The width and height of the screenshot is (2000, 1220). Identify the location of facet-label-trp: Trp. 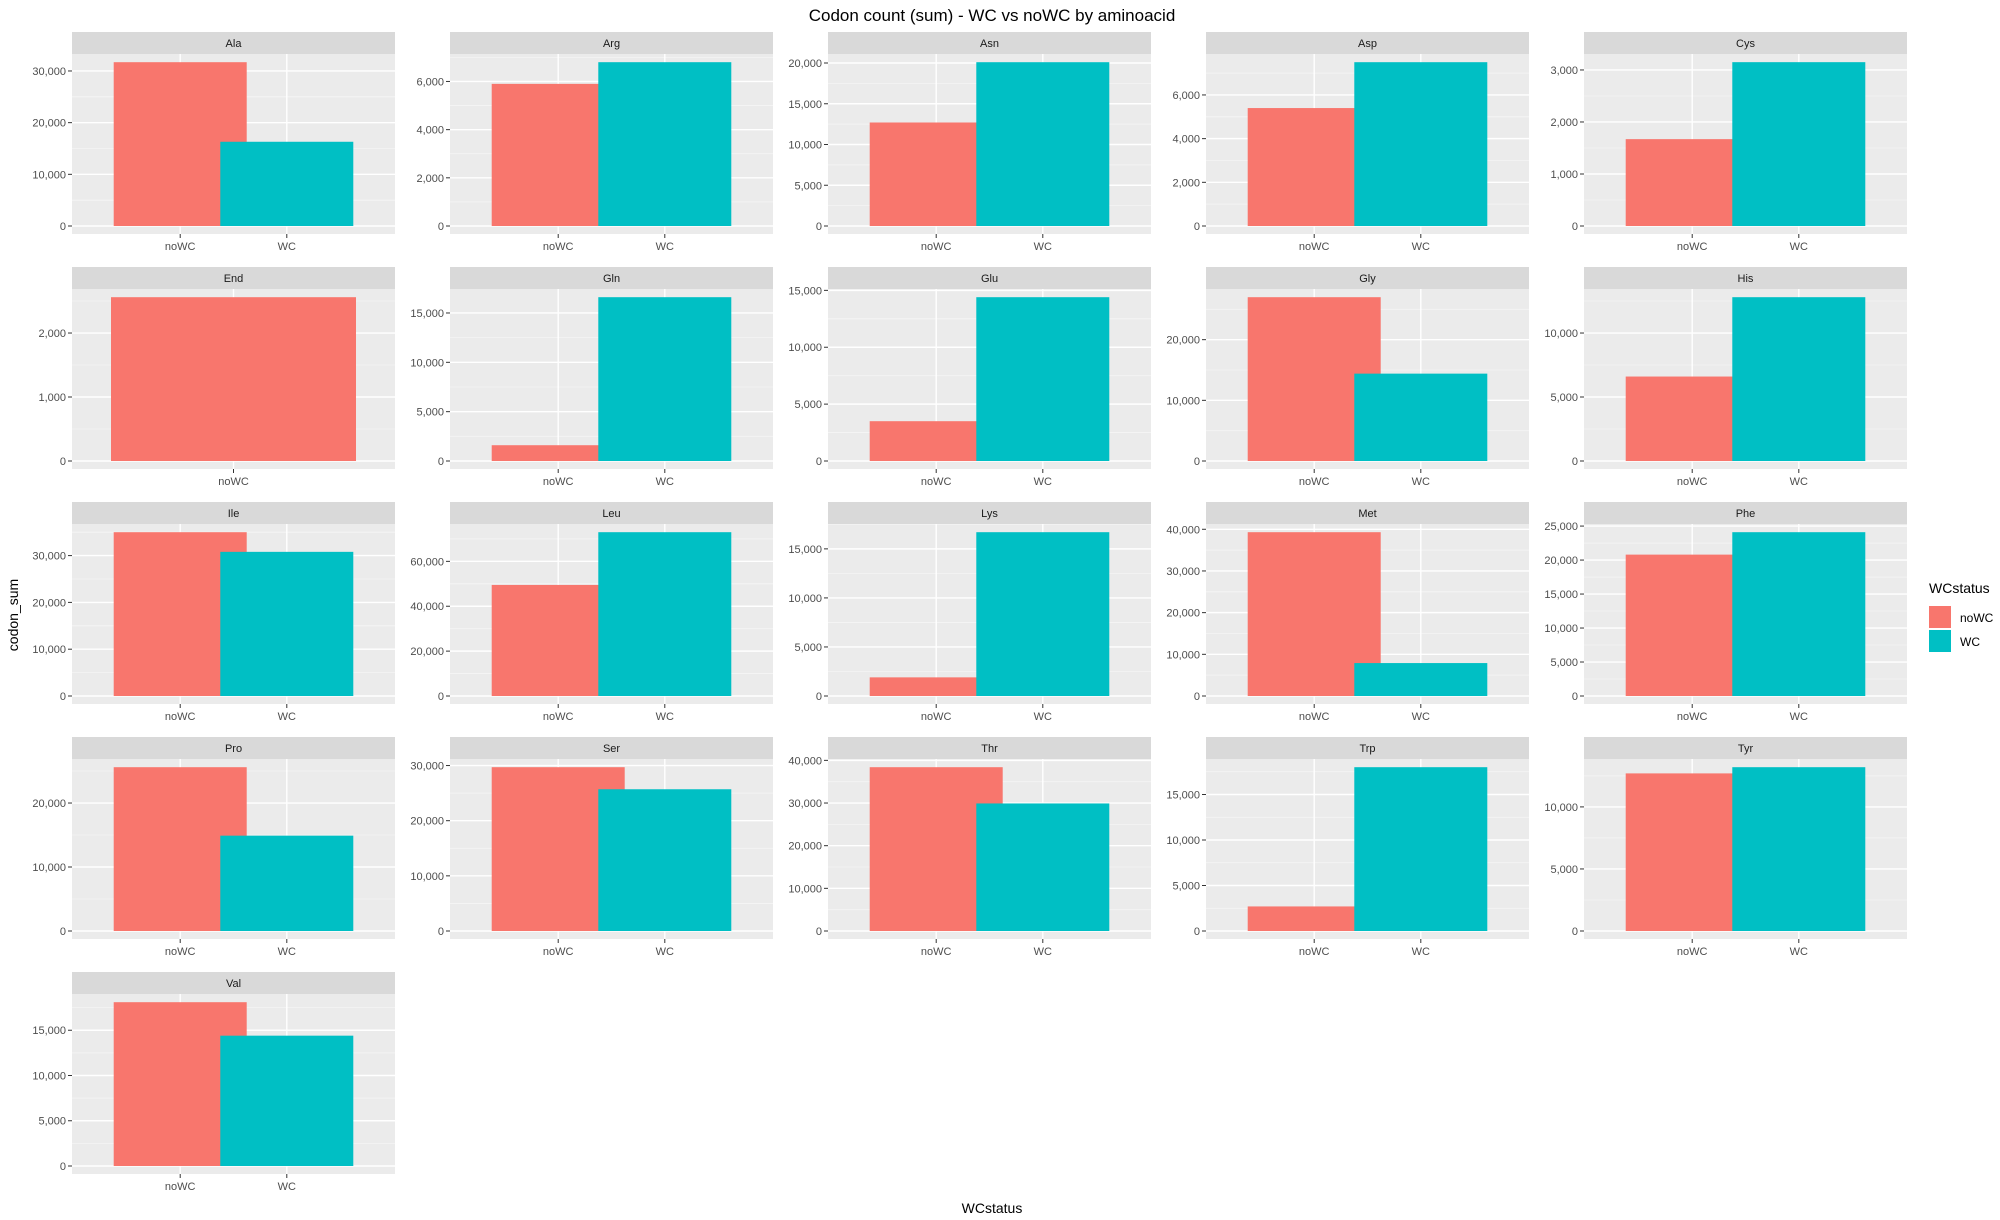
(1367, 749).